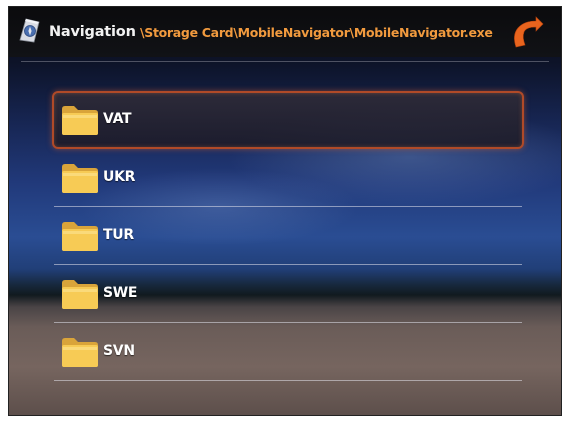 The width and height of the screenshot is (570, 423). What do you see at coordinates (92, 32) in the screenshot?
I see `page-title: Navigation` at bounding box center [92, 32].